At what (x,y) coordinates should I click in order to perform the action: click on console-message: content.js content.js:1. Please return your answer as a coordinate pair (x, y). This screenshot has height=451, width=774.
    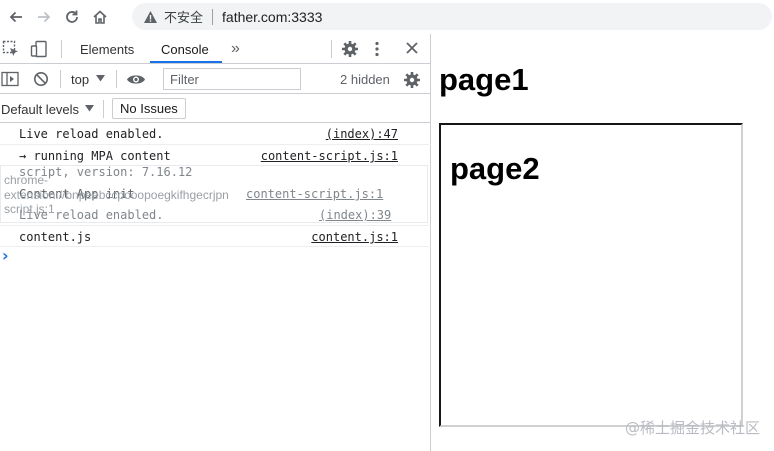
    Looking at the image, I should click on (215, 236).